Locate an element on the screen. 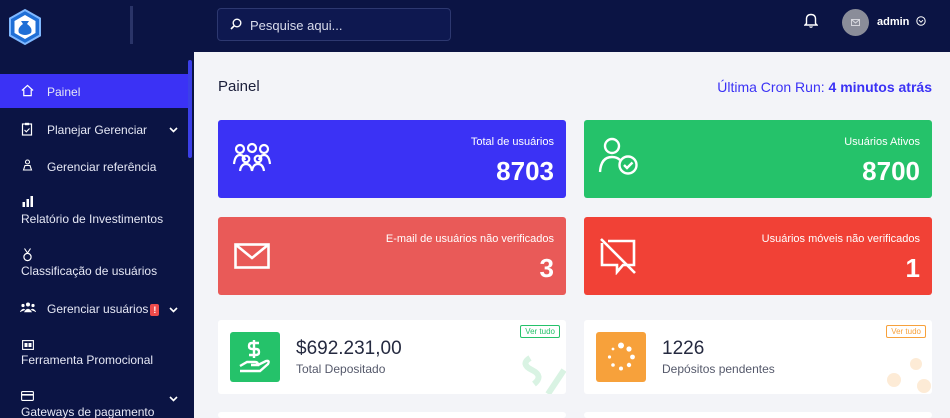 This screenshot has width=950, height=418. sidebar-item-label: Gateways de pagamento is located at coordinates (88, 411).